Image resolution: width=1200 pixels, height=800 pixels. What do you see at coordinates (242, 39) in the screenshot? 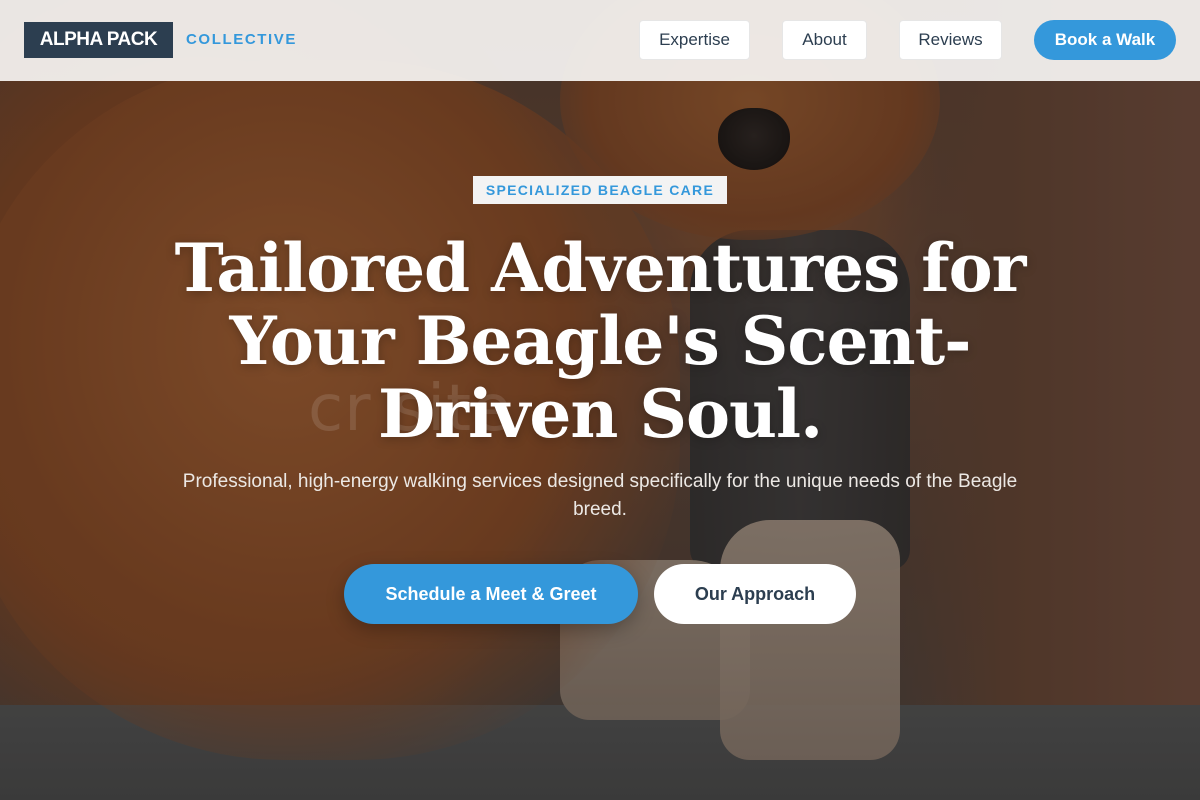
I see `logo-subtitle: COLLECTIVE` at bounding box center [242, 39].